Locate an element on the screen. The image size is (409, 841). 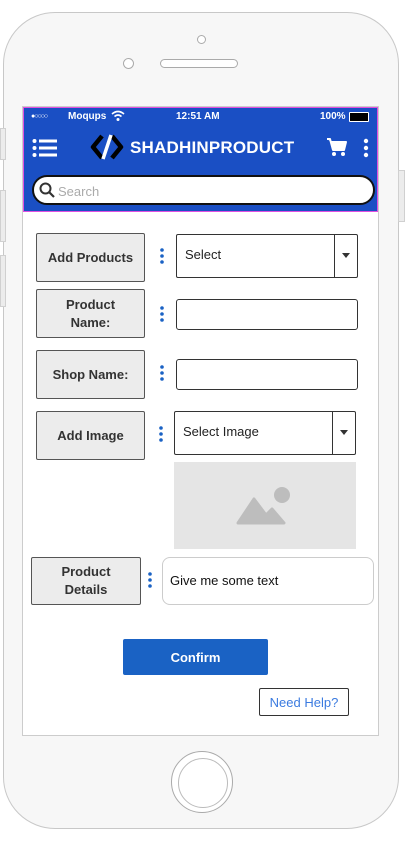
confirm-button: Confirm is located at coordinates (195, 657).